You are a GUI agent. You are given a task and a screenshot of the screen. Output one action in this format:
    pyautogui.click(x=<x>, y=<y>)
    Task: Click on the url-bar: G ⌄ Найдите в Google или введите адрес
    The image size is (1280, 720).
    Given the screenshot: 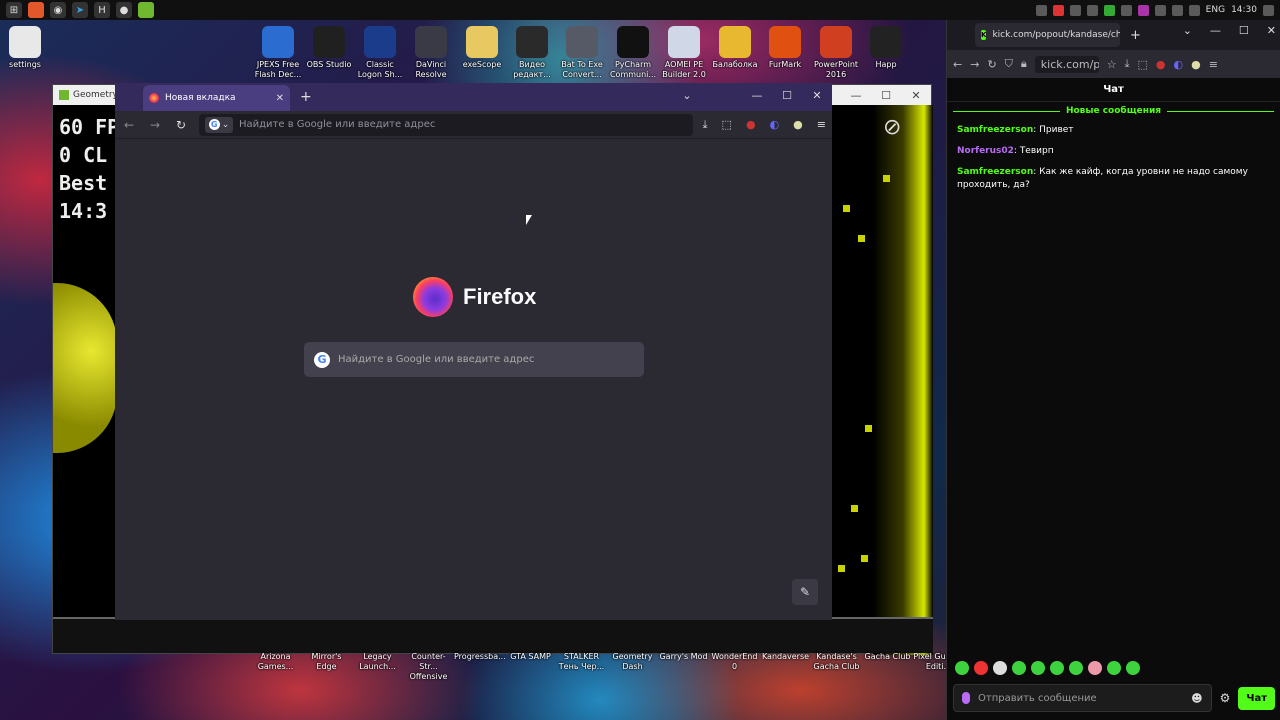 What is the action you would take?
    pyautogui.click(x=446, y=124)
    